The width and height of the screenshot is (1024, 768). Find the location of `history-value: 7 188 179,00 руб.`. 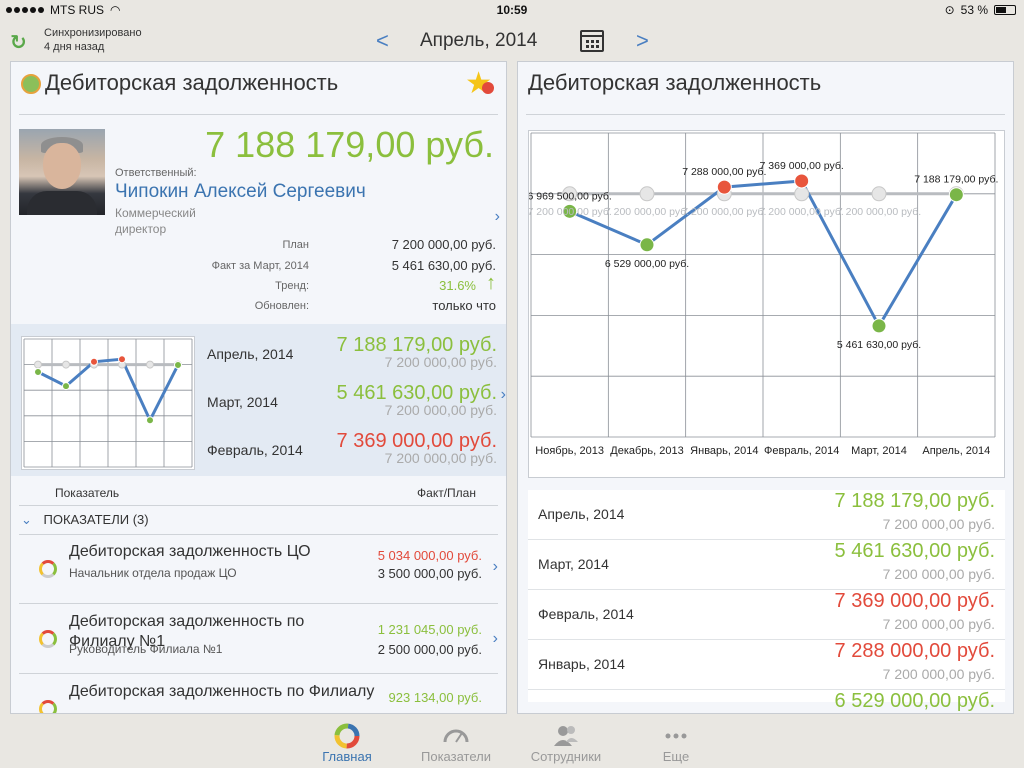

history-value: 7 188 179,00 руб. is located at coordinates (914, 501).